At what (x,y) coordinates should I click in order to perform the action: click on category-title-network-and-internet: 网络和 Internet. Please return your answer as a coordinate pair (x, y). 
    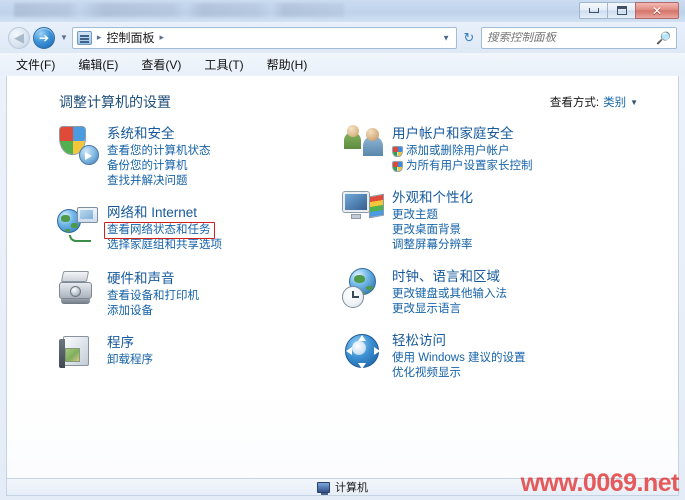
    Looking at the image, I should click on (152, 212).